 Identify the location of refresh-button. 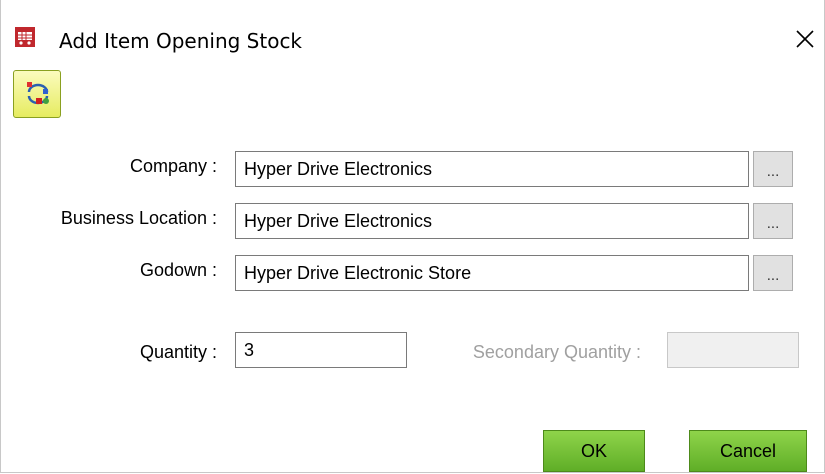
(37, 94).